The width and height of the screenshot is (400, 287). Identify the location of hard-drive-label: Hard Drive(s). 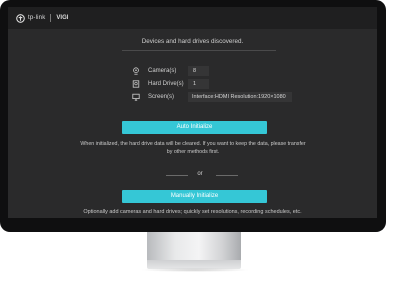
(166, 83).